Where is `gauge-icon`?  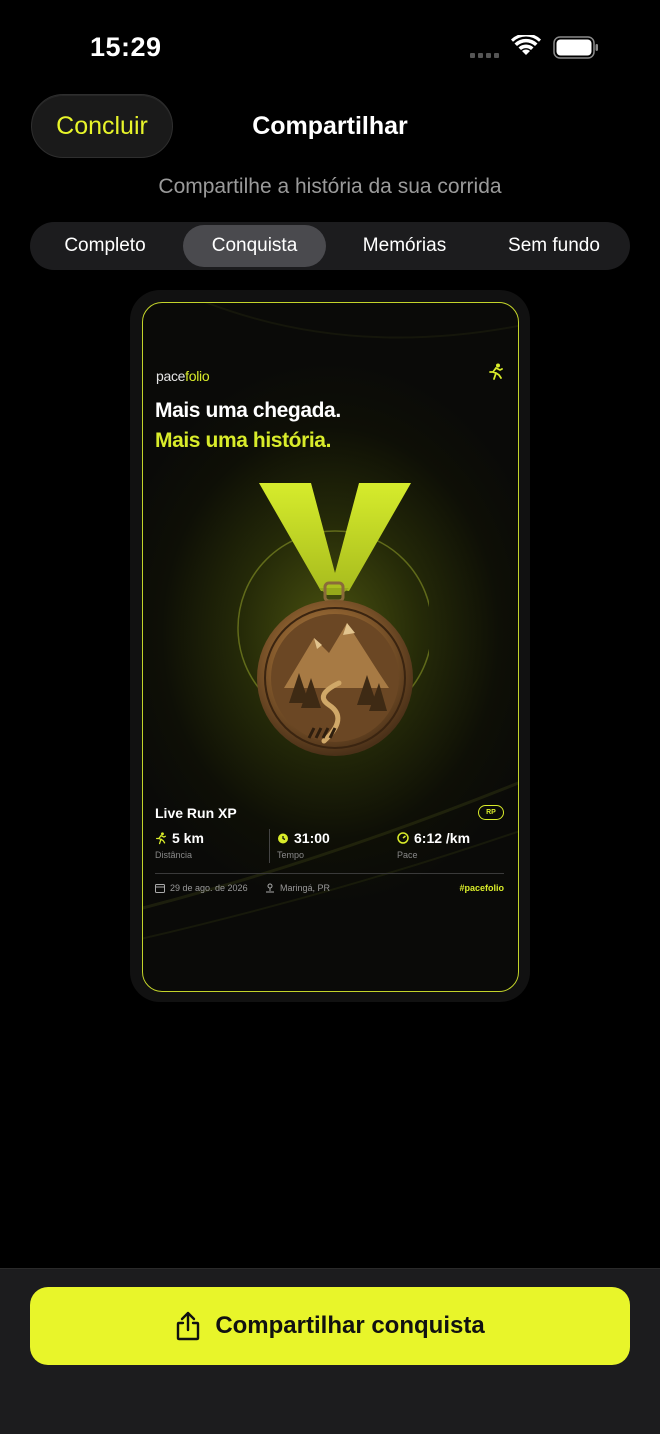 gauge-icon is located at coordinates (403, 838).